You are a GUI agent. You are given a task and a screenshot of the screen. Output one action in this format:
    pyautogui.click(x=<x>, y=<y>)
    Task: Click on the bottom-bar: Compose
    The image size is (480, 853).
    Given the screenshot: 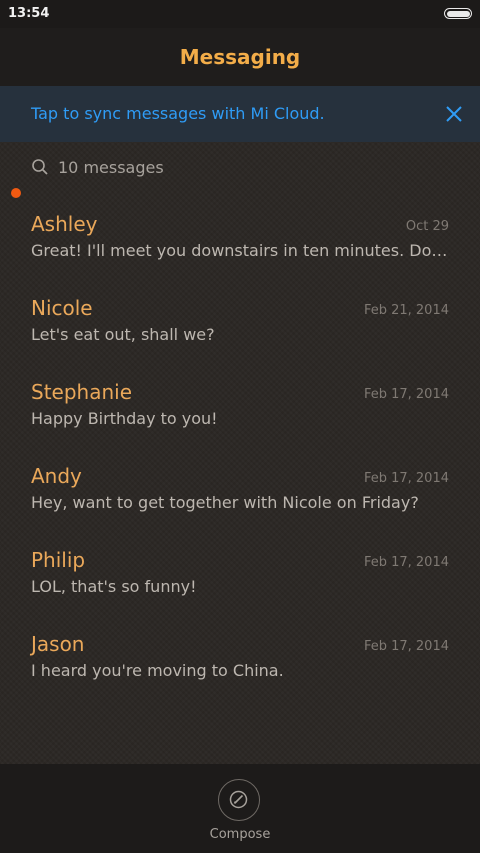 What is the action you would take?
    pyautogui.click(x=240, y=808)
    